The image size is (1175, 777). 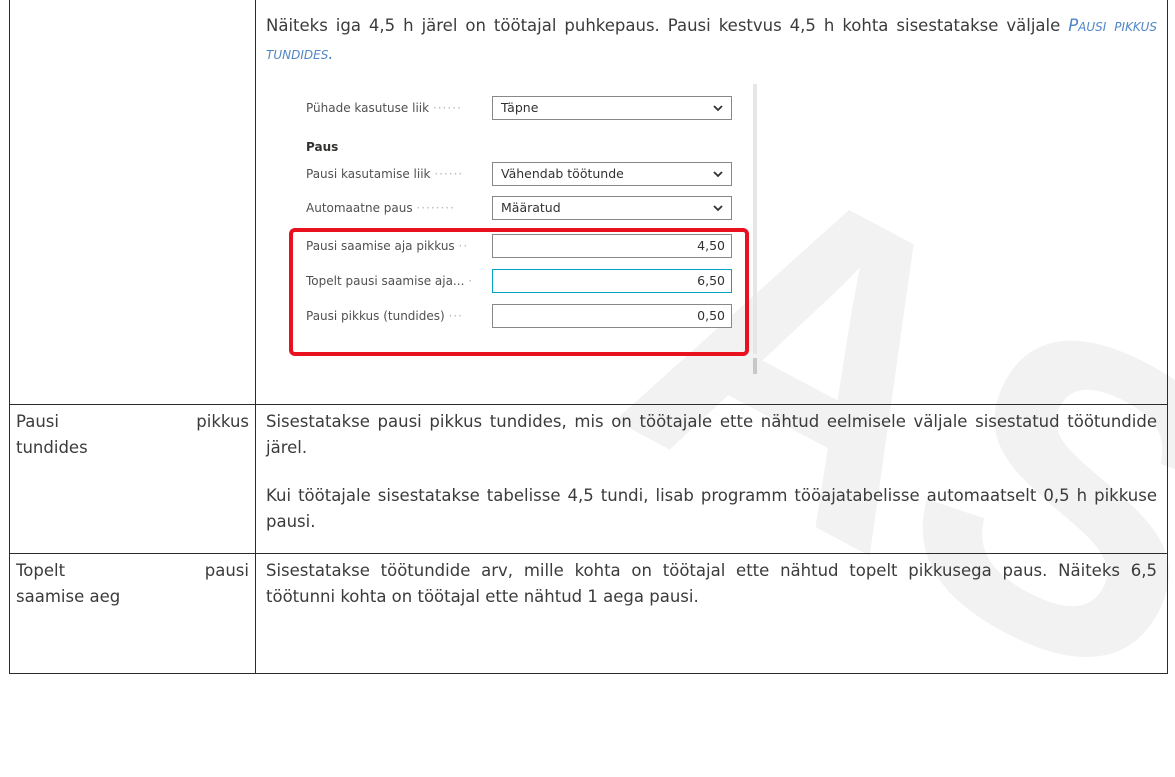 What do you see at coordinates (322, 147) in the screenshot?
I see `section-title-paus: Paus` at bounding box center [322, 147].